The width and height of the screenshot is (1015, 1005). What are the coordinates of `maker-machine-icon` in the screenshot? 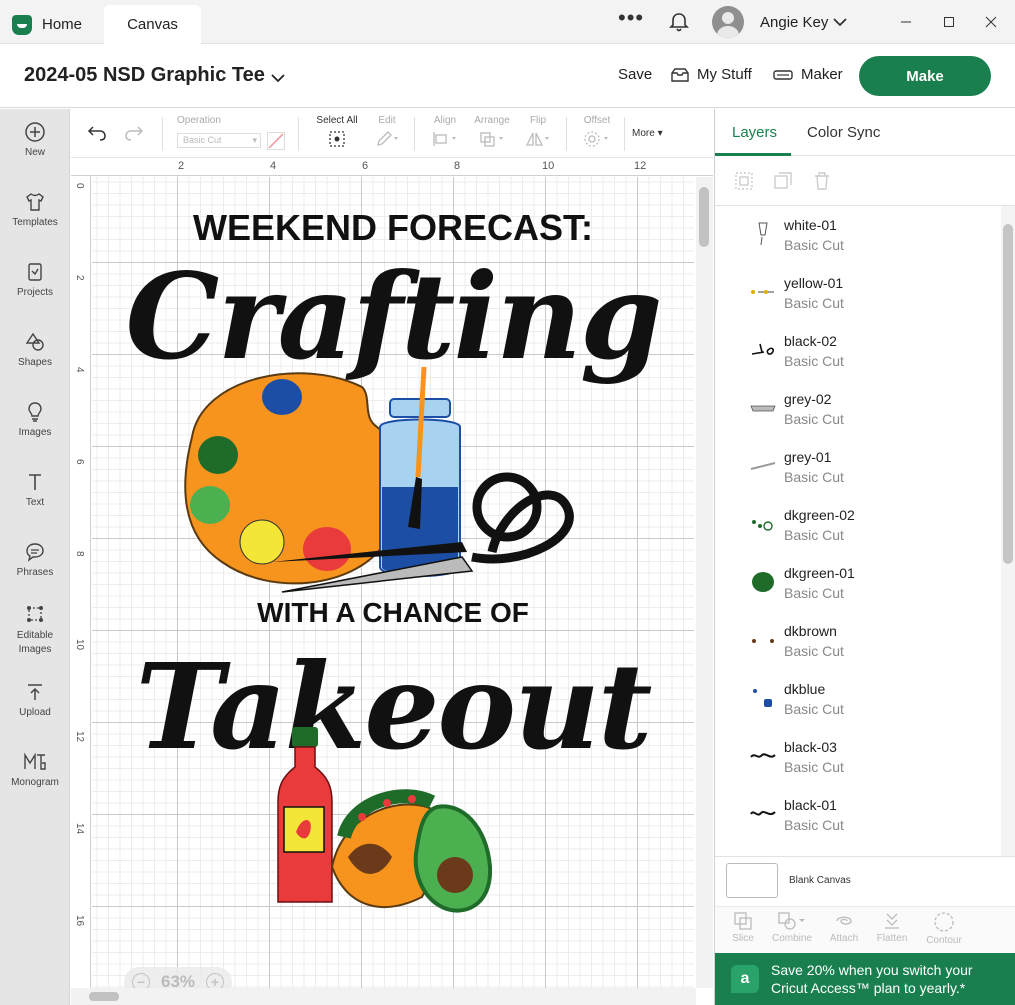 It's located at (783, 74).